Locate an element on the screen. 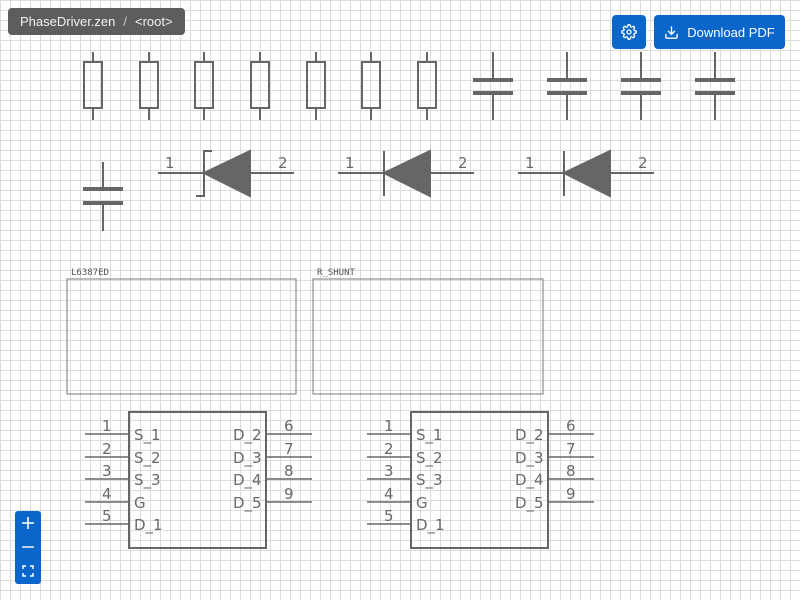 Image resolution: width=800 pixels, height=600 pixels. zoom-in-button is located at coordinates (28, 523).